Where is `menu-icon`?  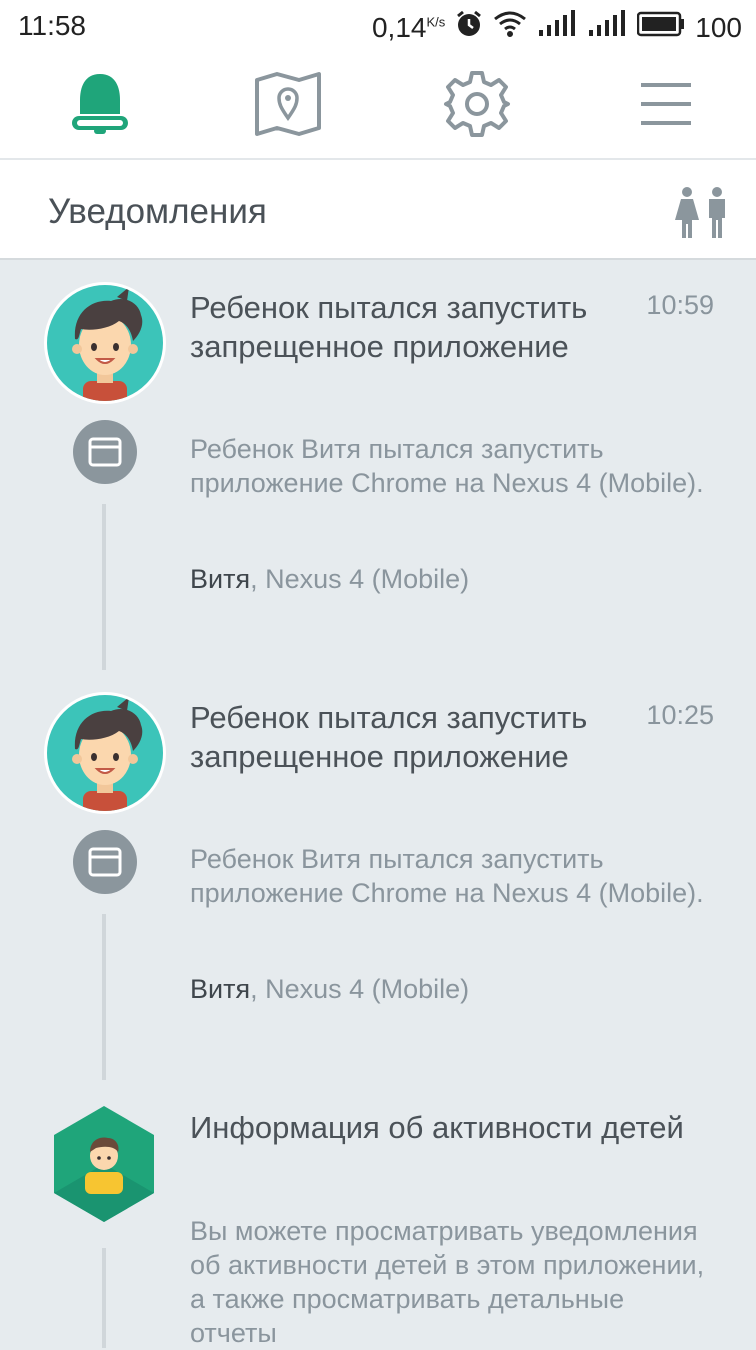
menu-icon is located at coordinates (666, 106).